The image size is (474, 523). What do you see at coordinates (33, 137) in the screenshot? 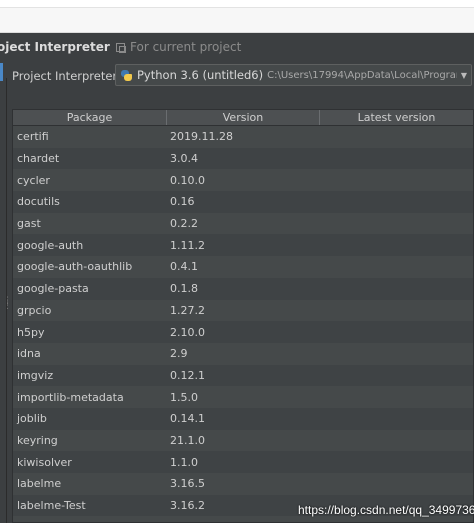
I see `package-name: certifi` at bounding box center [33, 137].